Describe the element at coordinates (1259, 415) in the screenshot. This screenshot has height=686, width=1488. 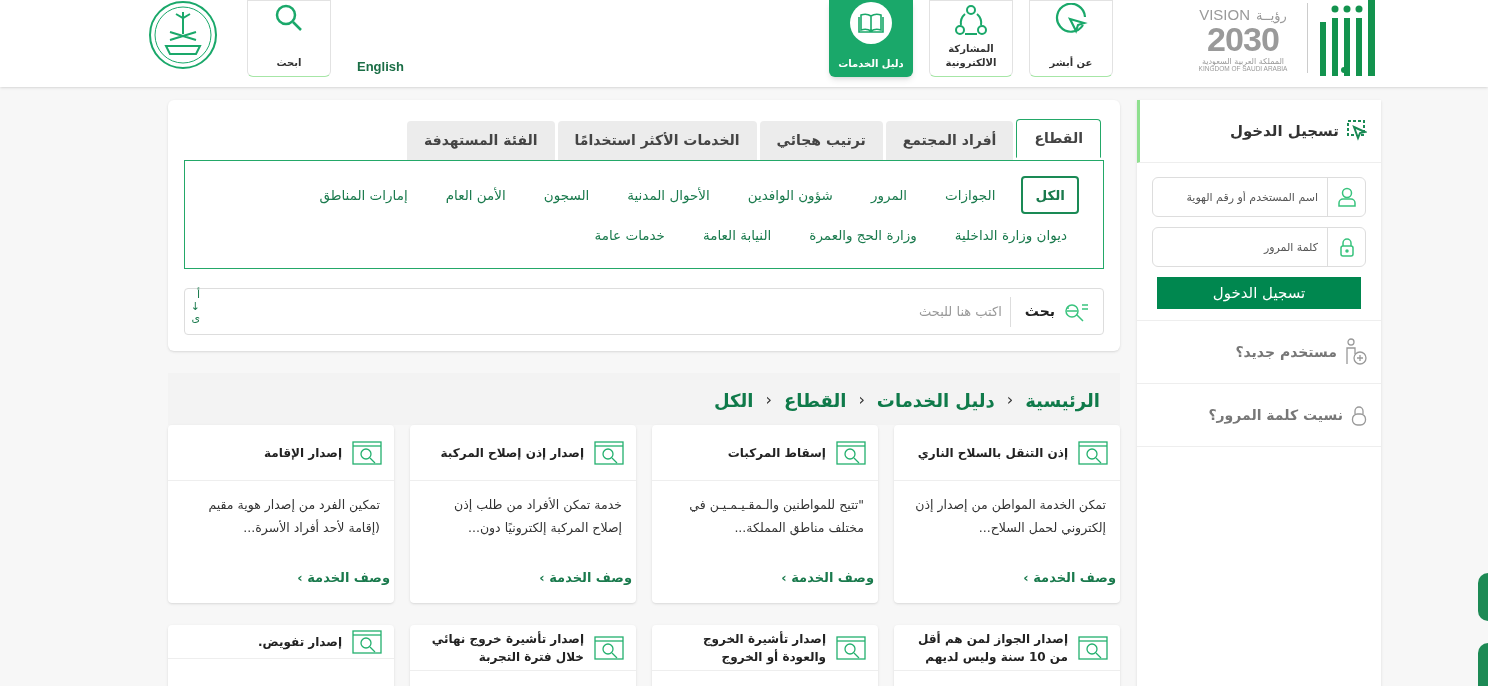
I see `forgot-password-link: نسيت كلمة المرور؟` at that location.